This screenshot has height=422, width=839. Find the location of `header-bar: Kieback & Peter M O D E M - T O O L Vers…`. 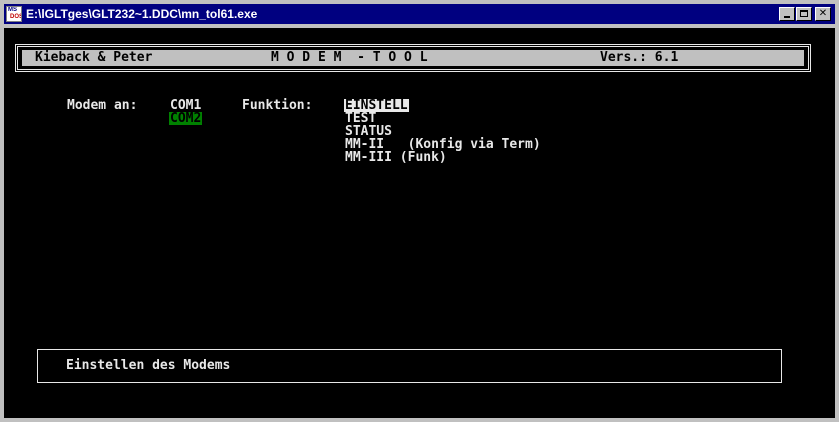

header-bar: Kieback & Peter M O D E M - T O O L Vers… is located at coordinates (413, 58).